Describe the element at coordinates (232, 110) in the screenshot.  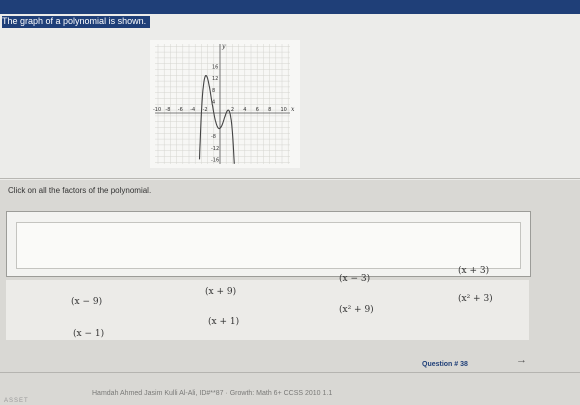
I see `x-tick-label: 2` at that location.